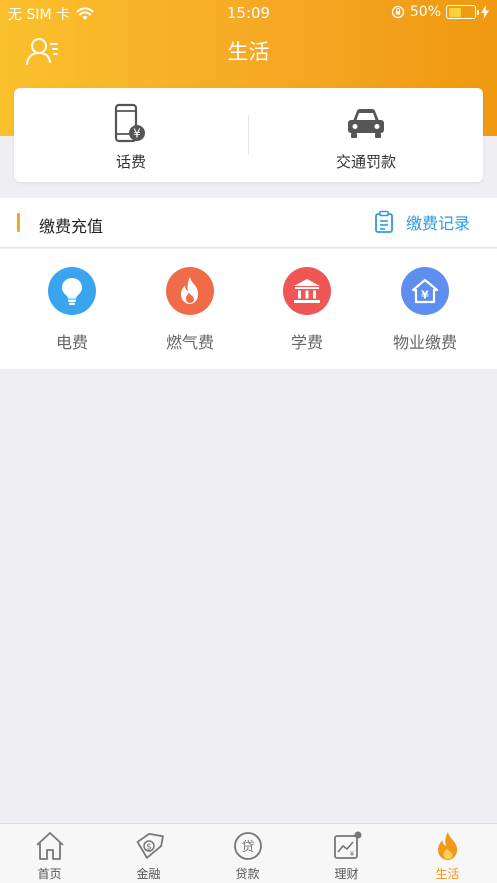 The height and width of the screenshot is (883, 497). I want to click on payment-item-tuition: 学费, so click(307, 309).